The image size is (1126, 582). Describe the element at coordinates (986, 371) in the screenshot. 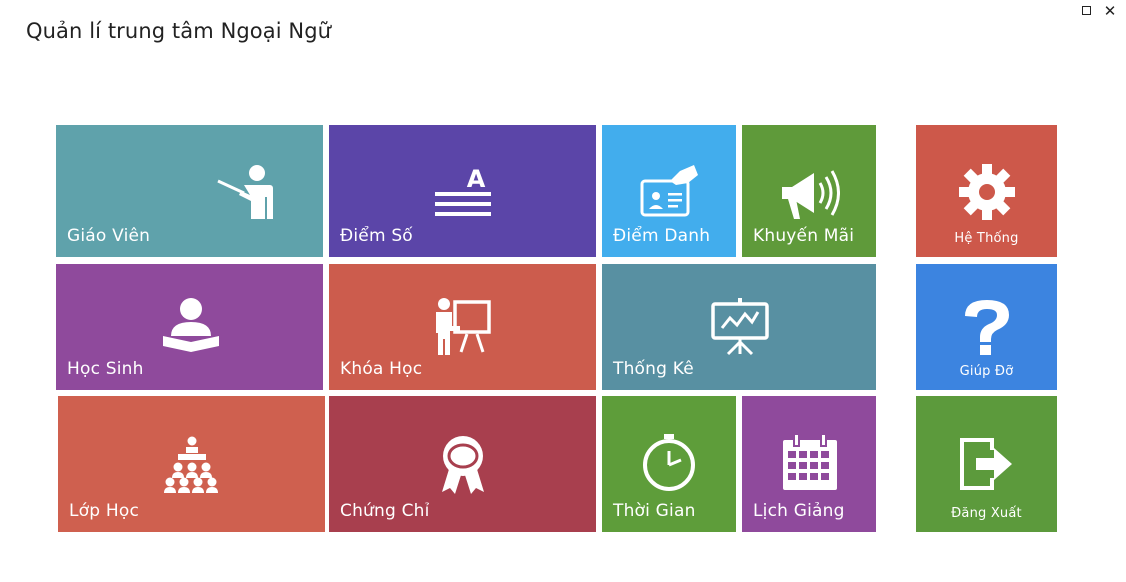

I see `tile-label: Giúp Đỡ` at that location.